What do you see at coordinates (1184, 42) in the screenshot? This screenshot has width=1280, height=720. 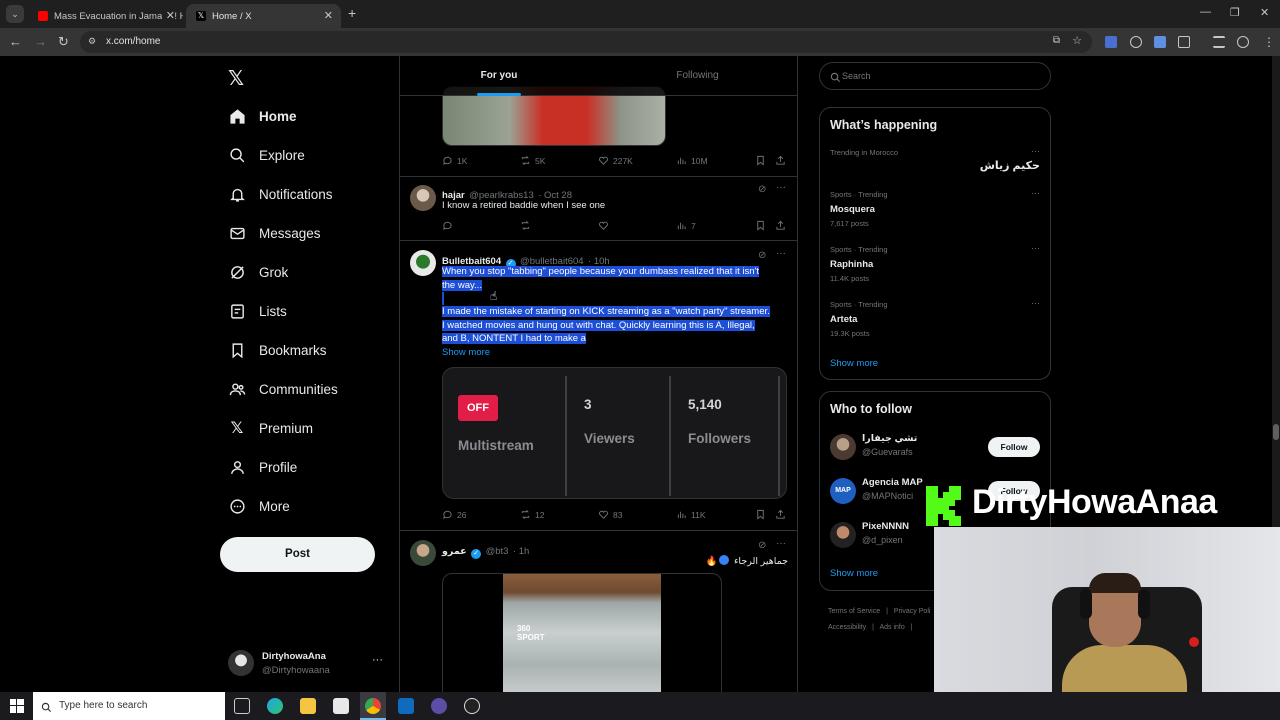 I see `puzzle-icon` at bounding box center [1184, 42].